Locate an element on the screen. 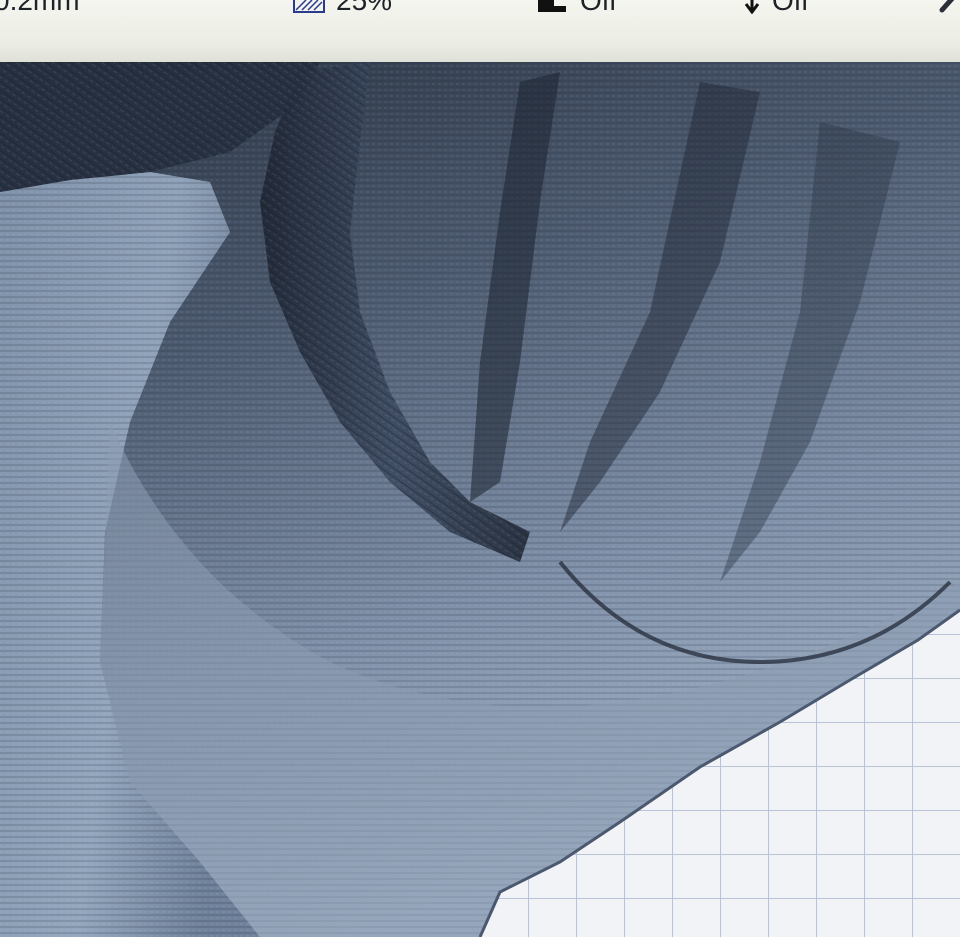 This screenshot has height=937, width=960. layer-height-value: 0.2mm is located at coordinates (40, 8).